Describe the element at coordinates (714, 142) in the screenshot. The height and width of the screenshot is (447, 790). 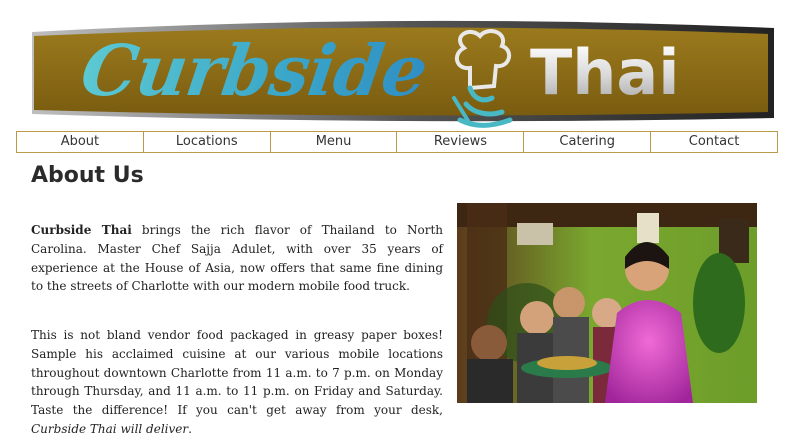
I see `nav-item-contact: Contact` at that location.